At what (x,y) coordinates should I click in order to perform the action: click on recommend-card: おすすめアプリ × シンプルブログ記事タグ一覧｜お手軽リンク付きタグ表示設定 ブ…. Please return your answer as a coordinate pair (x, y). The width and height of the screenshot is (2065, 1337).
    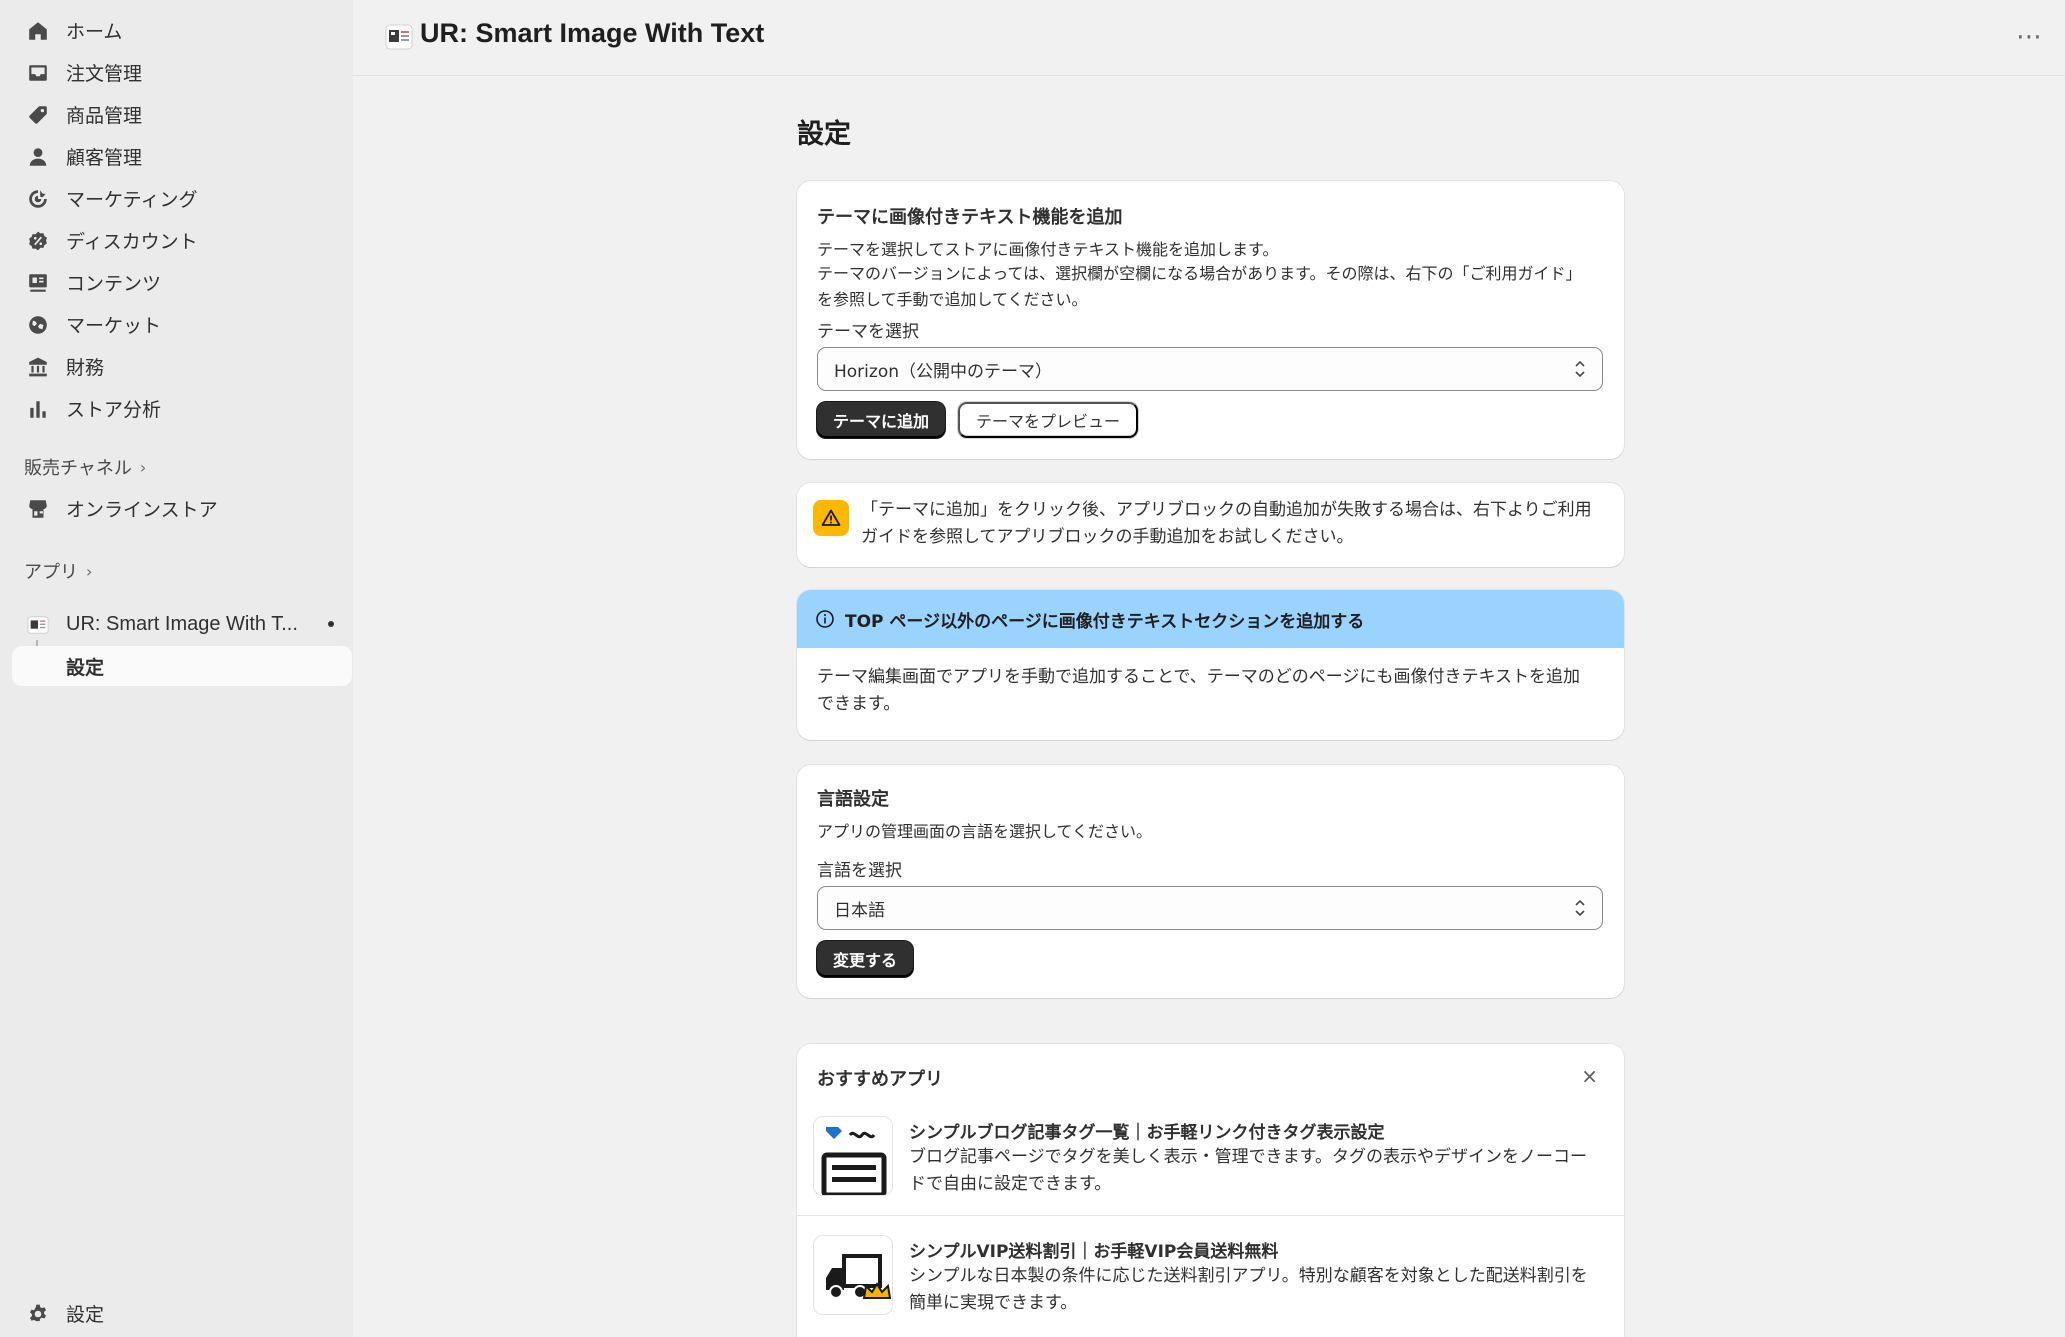
    Looking at the image, I should click on (1210, 1190).